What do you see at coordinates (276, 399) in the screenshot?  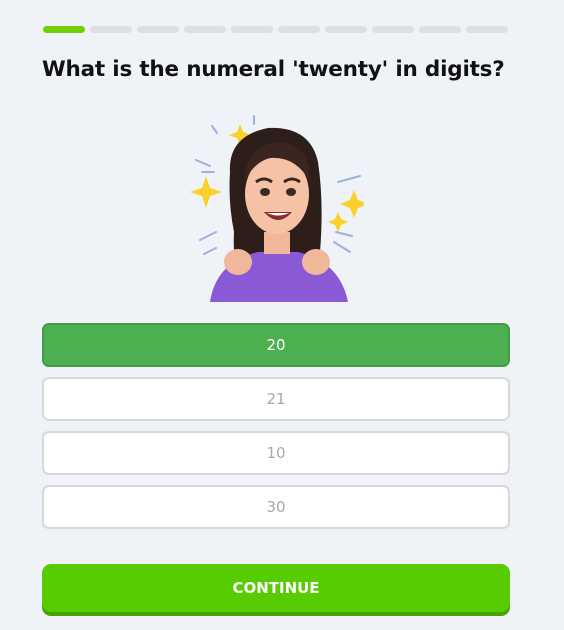 I see `option-21: 21` at bounding box center [276, 399].